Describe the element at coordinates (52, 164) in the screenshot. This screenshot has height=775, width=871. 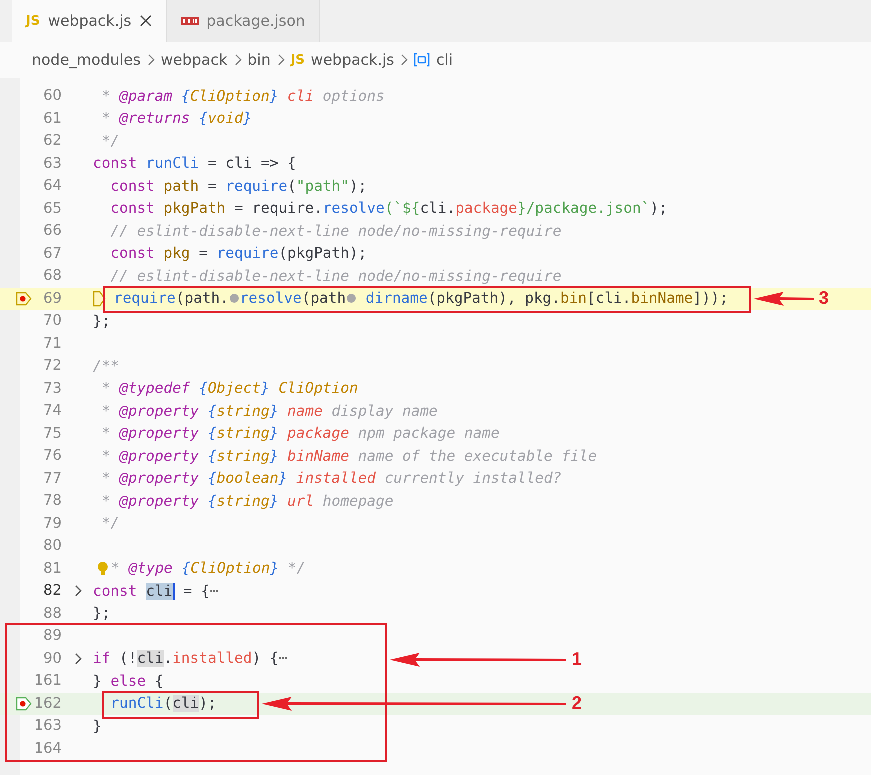
I see `line-number: 63` at that location.